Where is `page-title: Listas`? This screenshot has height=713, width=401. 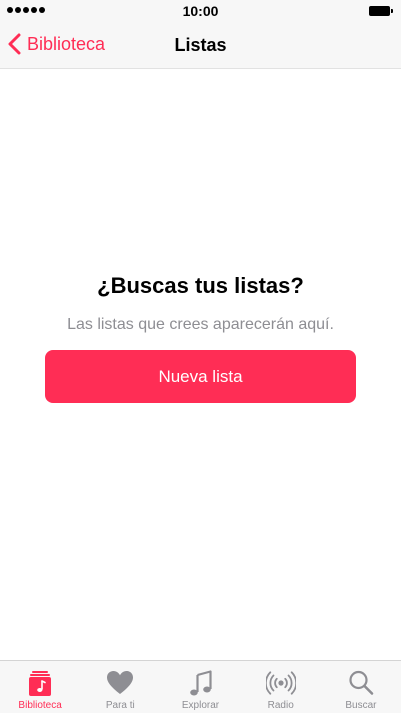 page-title: Listas is located at coordinates (200, 45).